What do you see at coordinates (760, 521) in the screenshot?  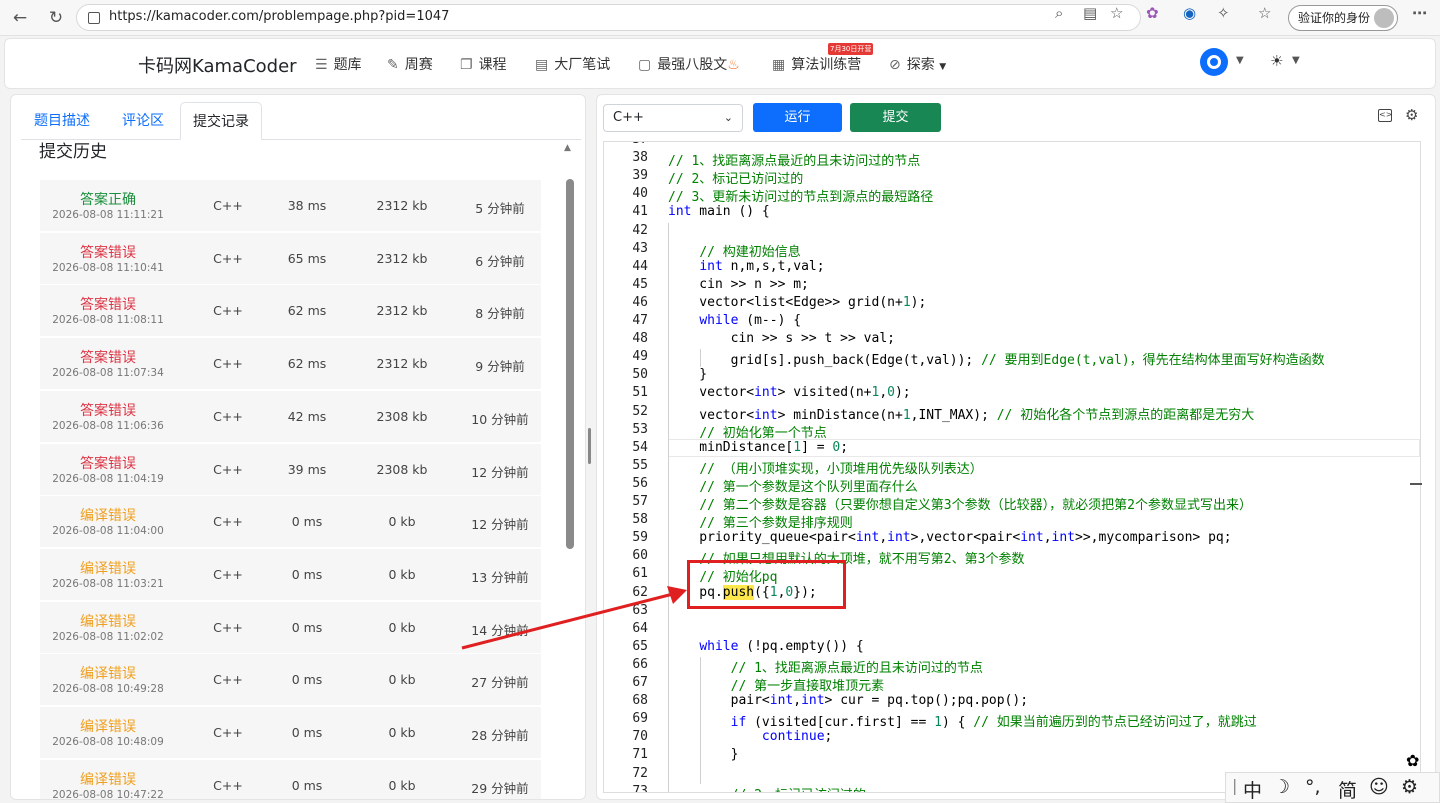 I see `code-line: // 第三个参数是排序规则` at bounding box center [760, 521].